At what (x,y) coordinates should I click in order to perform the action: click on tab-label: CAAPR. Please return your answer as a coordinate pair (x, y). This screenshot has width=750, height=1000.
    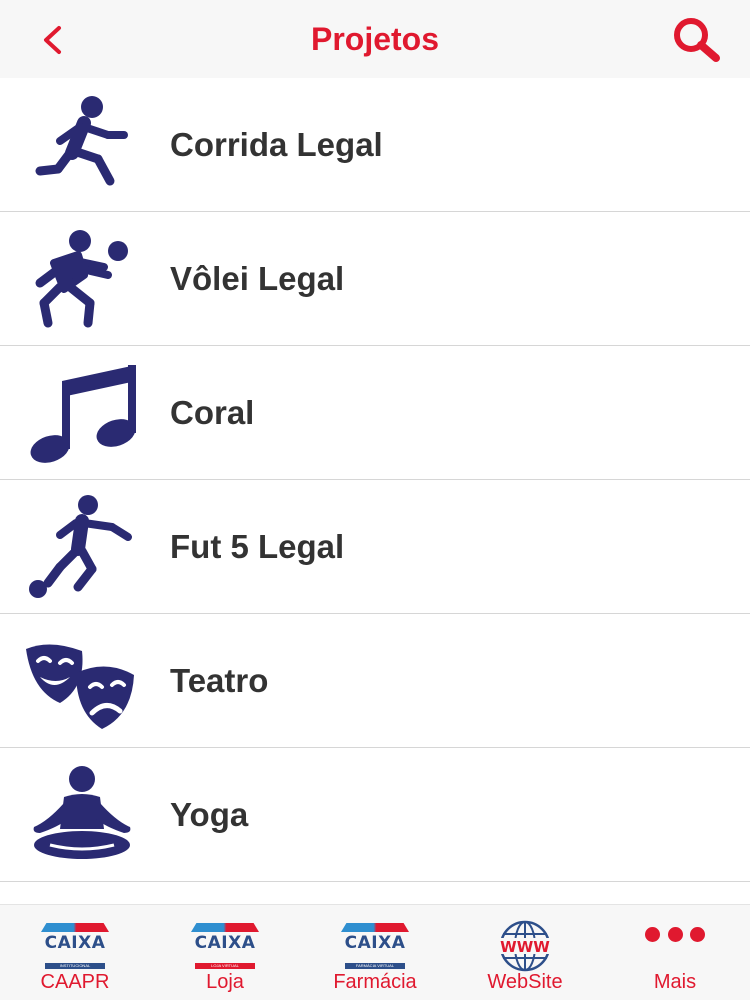
    Looking at the image, I should click on (75, 982).